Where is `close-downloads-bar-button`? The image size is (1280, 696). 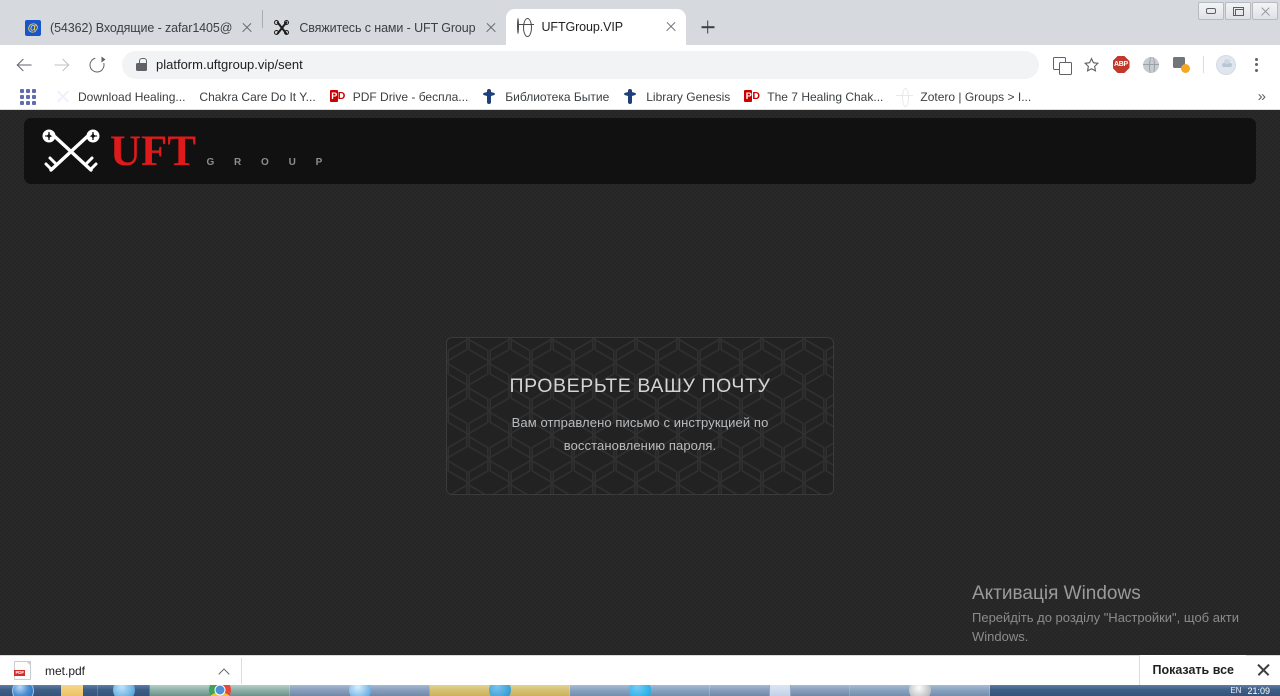 close-downloads-bar-button is located at coordinates (1263, 669).